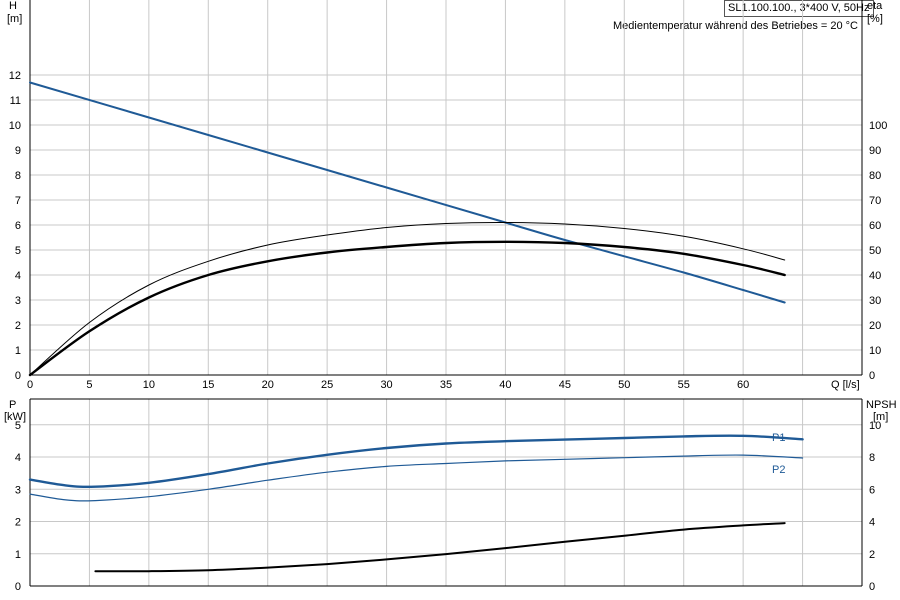 The width and height of the screenshot is (900, 600). What do you see at coordinates (18, 201) in the screenshot?
I see `left-tick-label: 7` at bounding box center [18, 201].